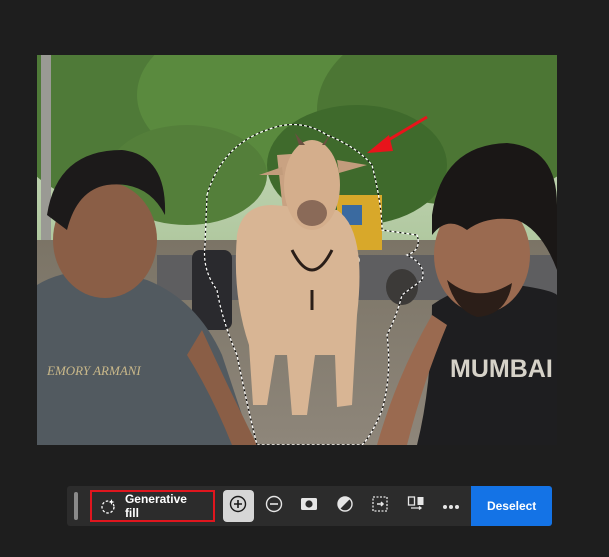 Image resolution: width=609 pixels, height=557 pixels. Describe the element at coordinates (93, 370) in the screenshot. I see `shirt-text-left: EMORY ARMANI` at that location.